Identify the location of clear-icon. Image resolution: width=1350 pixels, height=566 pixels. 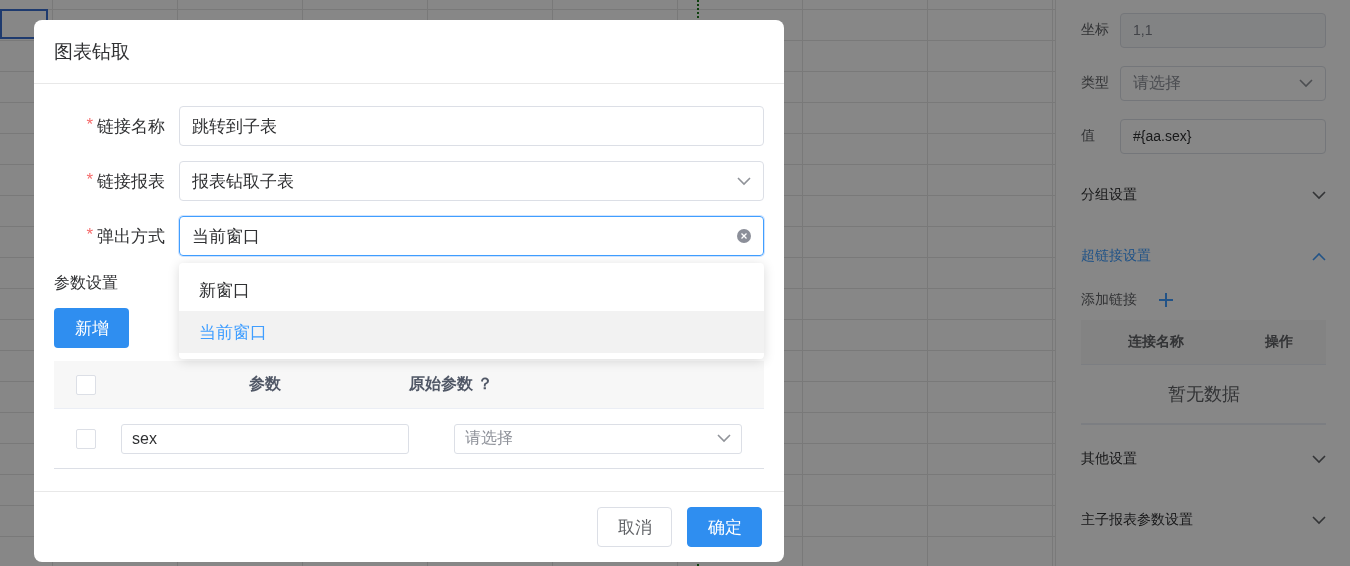
(744, 236).